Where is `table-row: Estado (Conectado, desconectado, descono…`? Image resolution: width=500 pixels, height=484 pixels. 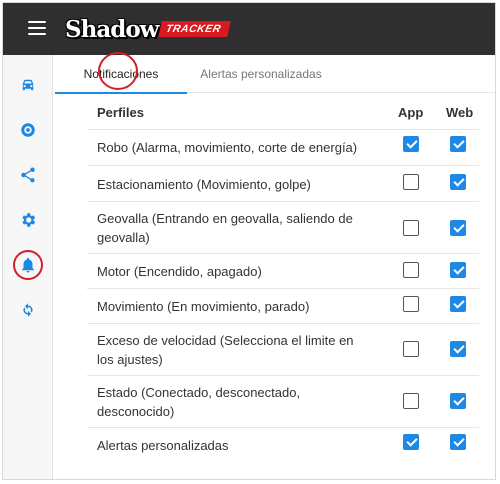
table-row: Estado (Conectado, desconectado, descono… is located at coordinates (283, 401).